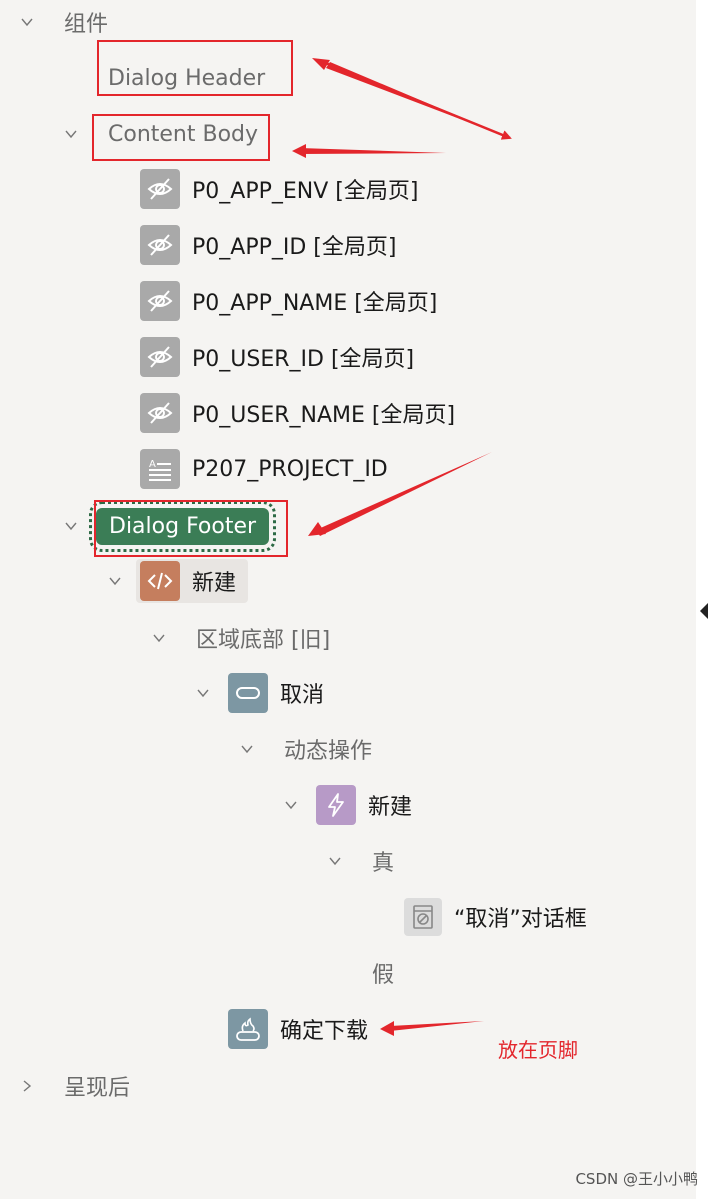 The width and height of the screenshot is (712, 1199). I want to click on tree-item: P0_USER_ID [全局页], so click(277, 357).